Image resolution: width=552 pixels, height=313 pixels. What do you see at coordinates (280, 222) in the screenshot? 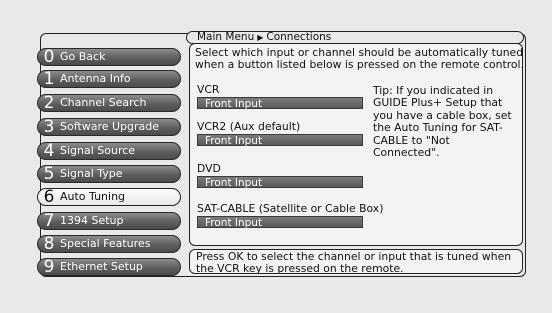
I see `field-value-sat-cable: Front Input` at bounding box center [280, 222].